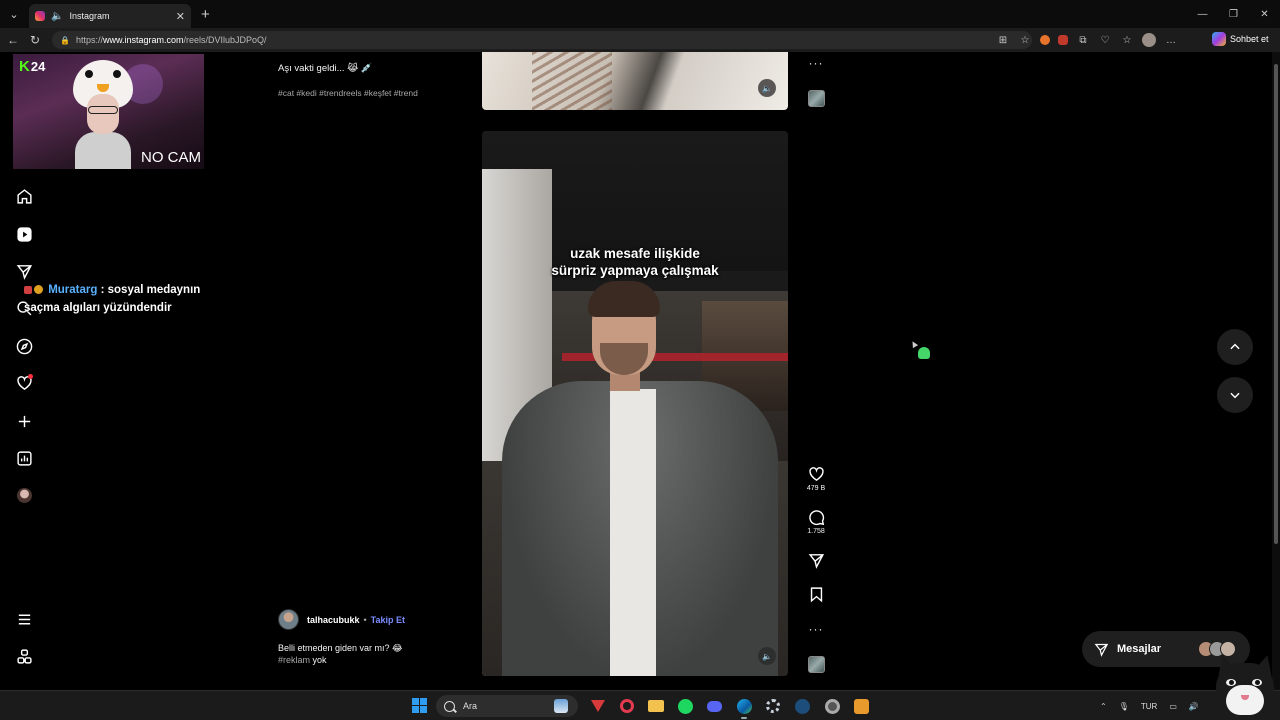  What do you see at coordinates (1257, 682) in the screenshot?
I see `cat-eye-icon` at bounding box center [1257, 682].